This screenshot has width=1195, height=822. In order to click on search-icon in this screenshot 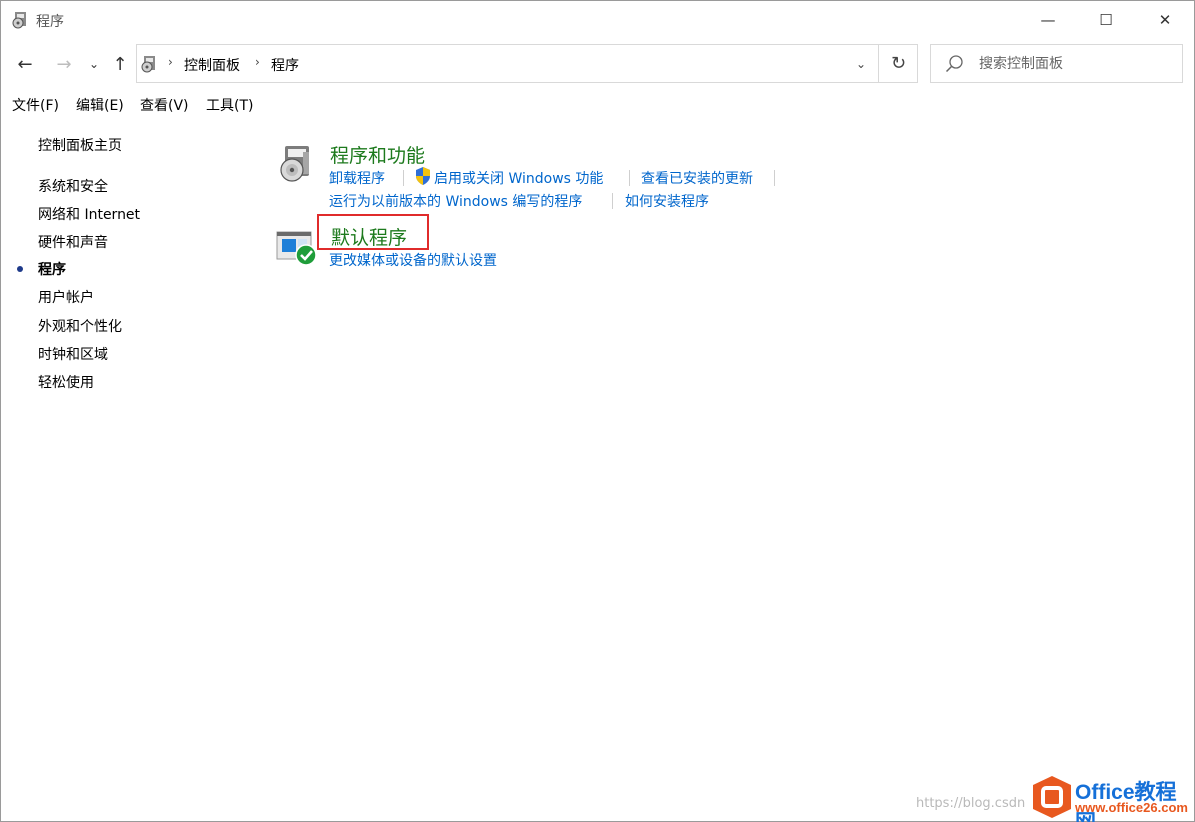, I will do `click(954, 64)`.